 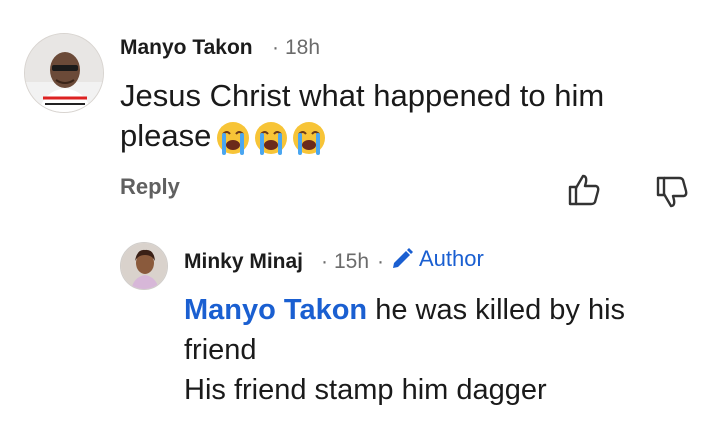 I want to click on comment-text: Jesus Christ what happened to him please, so click(x=400, y=116).